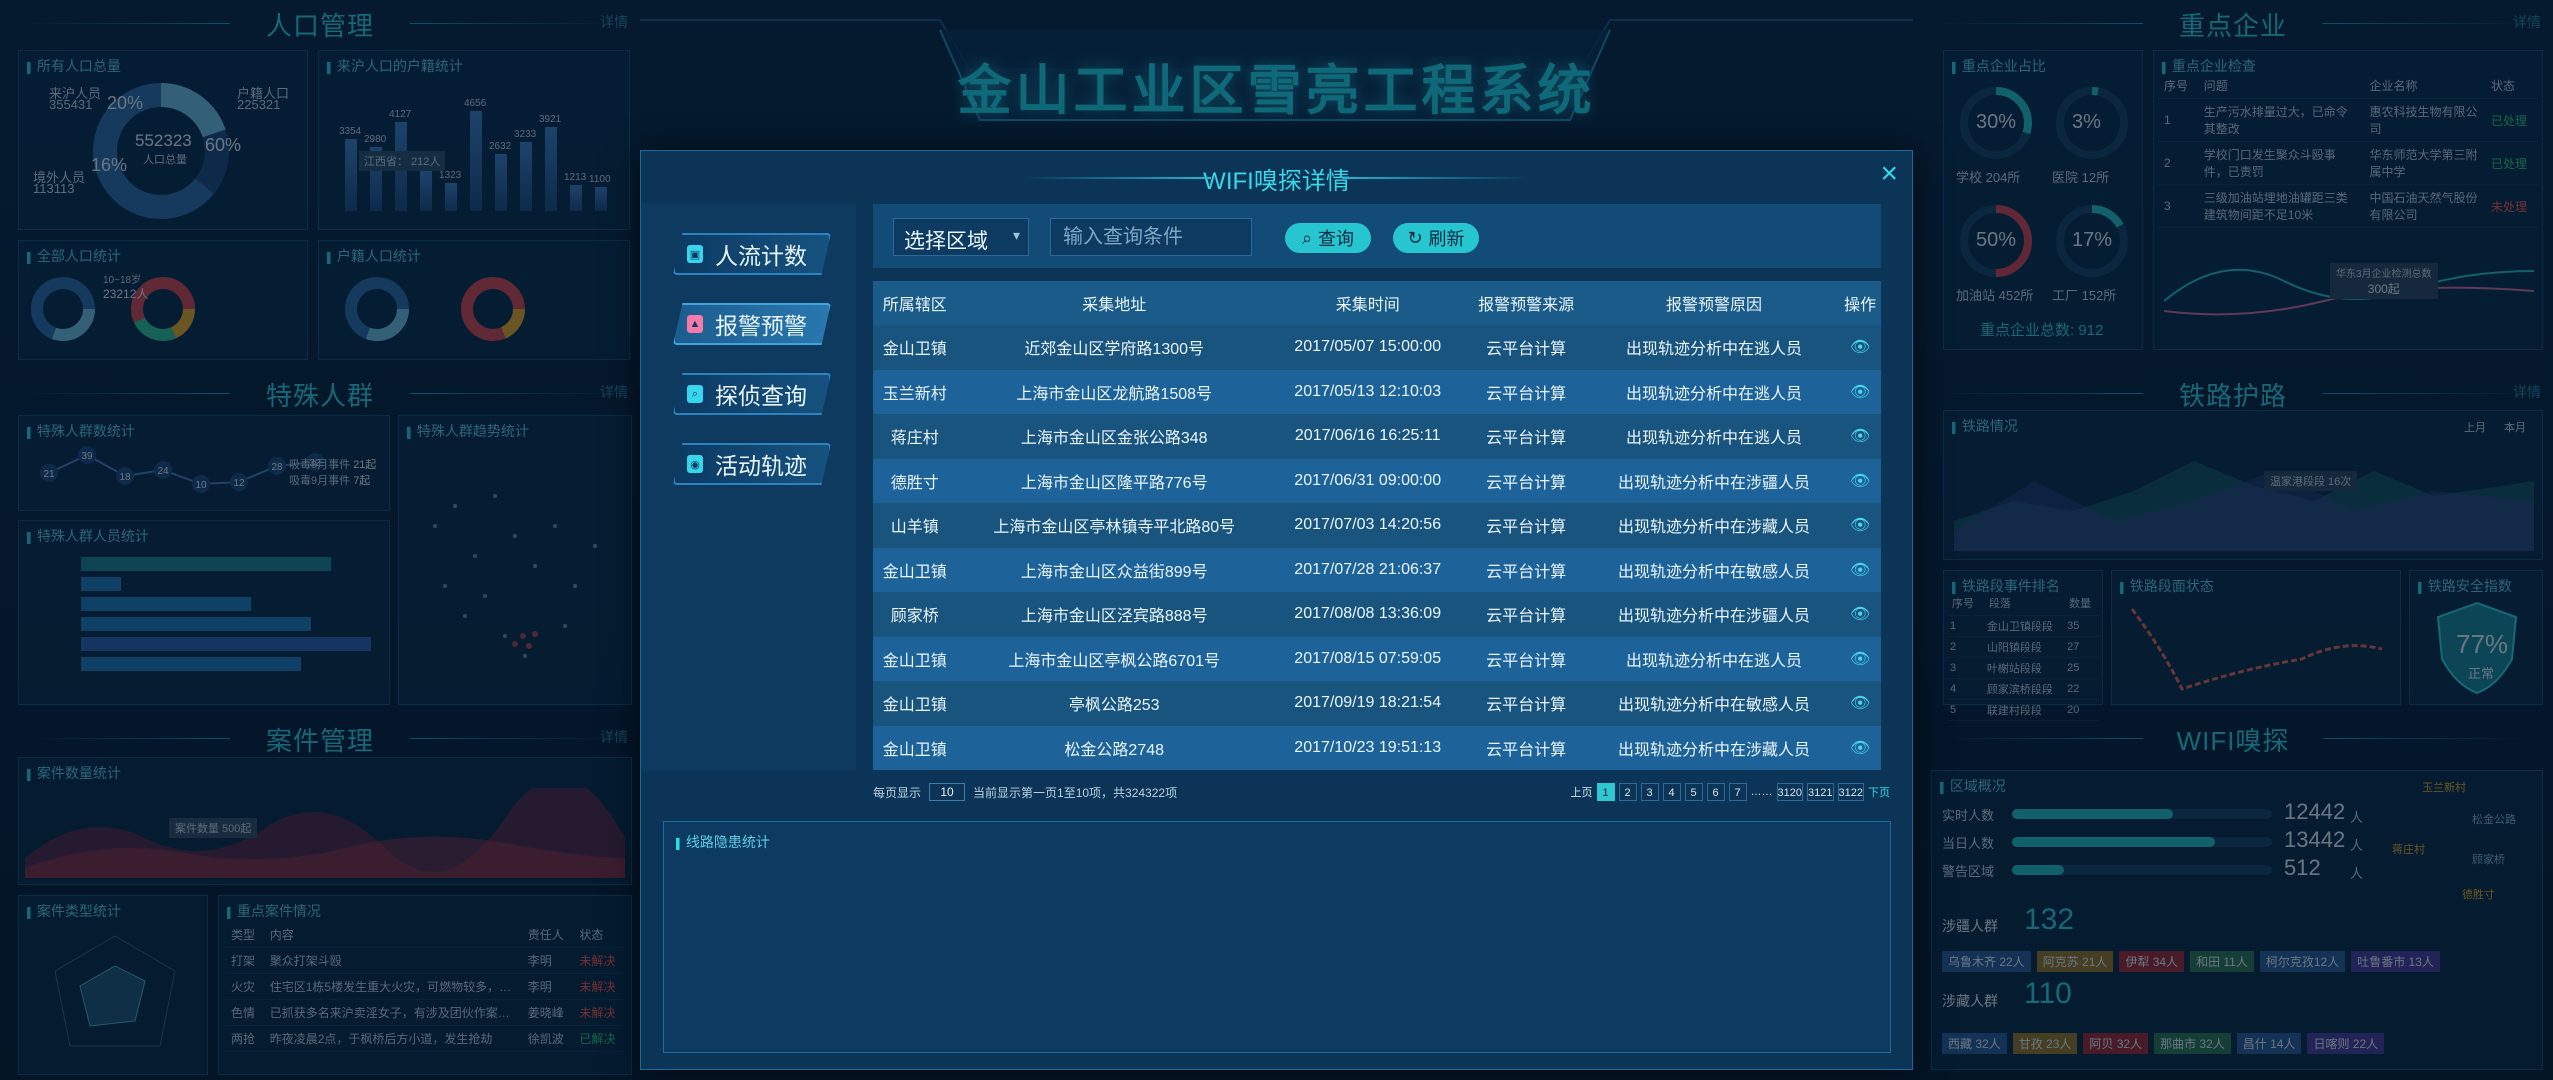  What do you see at coordinates (1605, 792) in the screenshot?
I see `page-1: 1` at bounding box center [1605, 792].